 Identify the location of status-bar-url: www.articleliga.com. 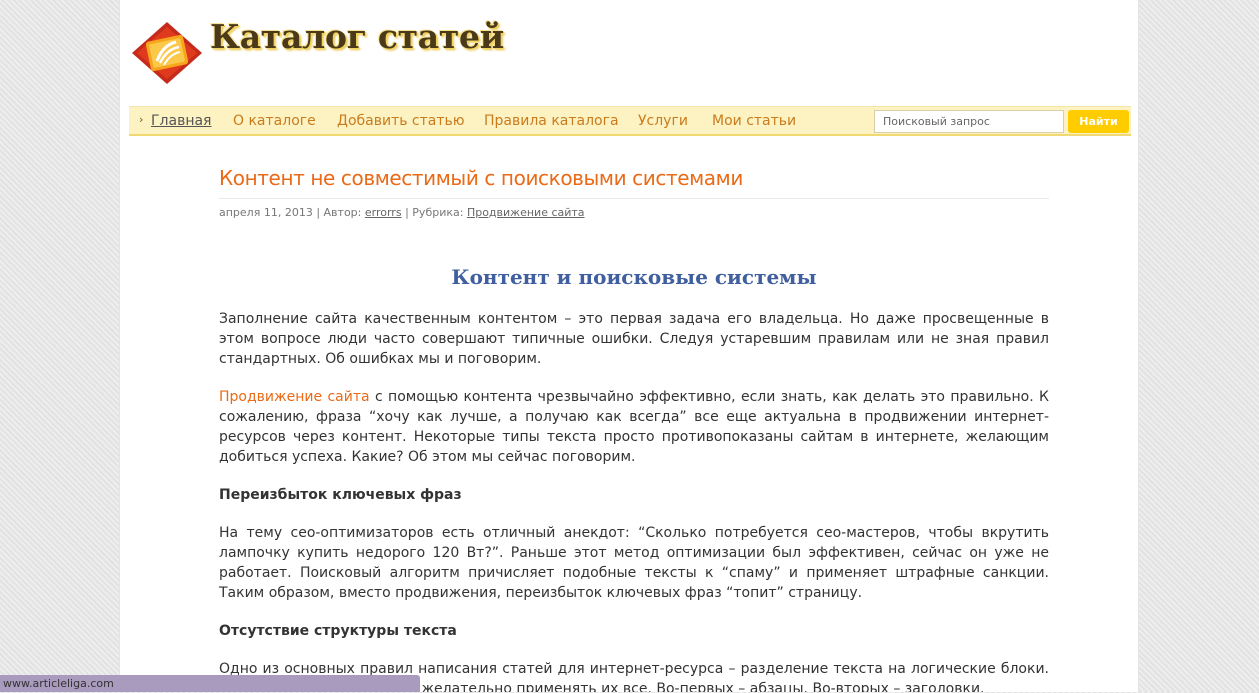
(210, 683).